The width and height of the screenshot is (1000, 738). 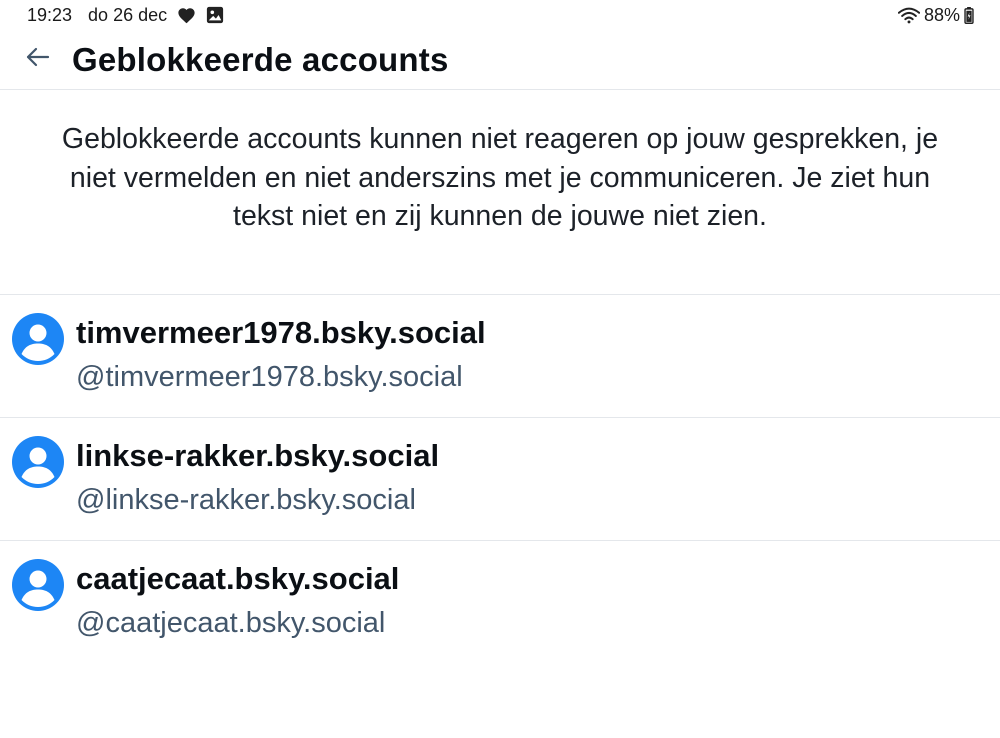 I want to click on status-bar-right: 88%, so click(x=935, y=15).